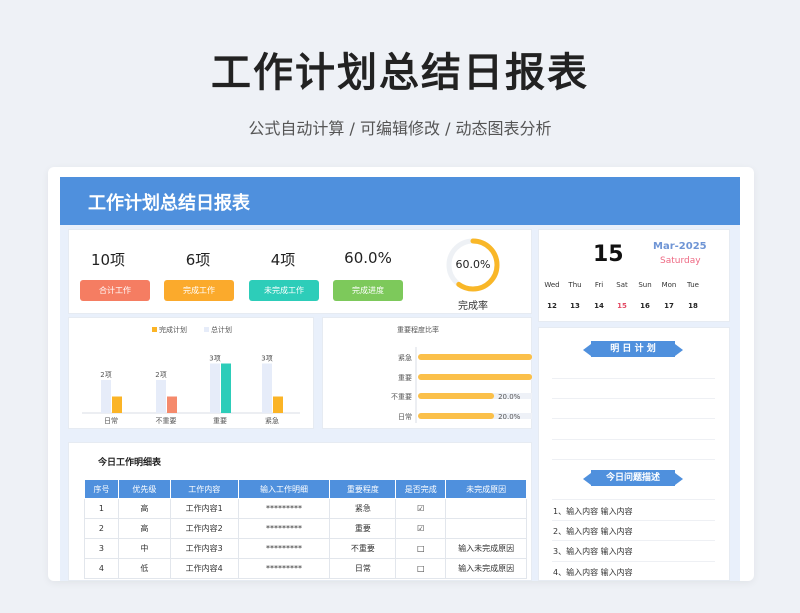 The width and height of the screenshot is (800, 613). What do you see at coordinates (101, 489) in the screenshot?
I see `table-header-cell: 序号` at bounding box center [101, 489].